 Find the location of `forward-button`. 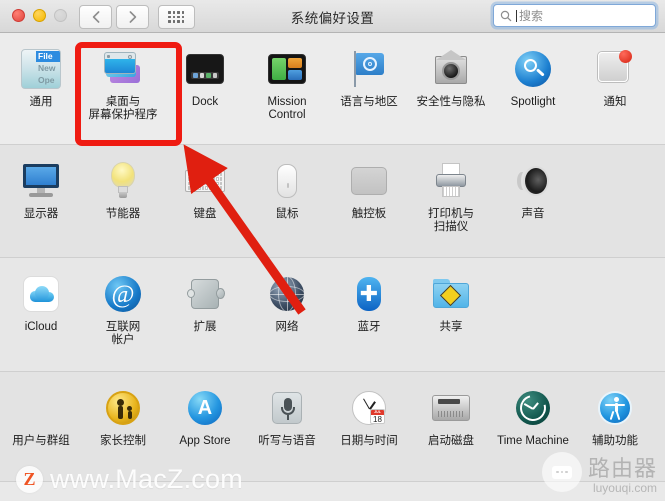

forward-button is located at coordinates (132, 17).